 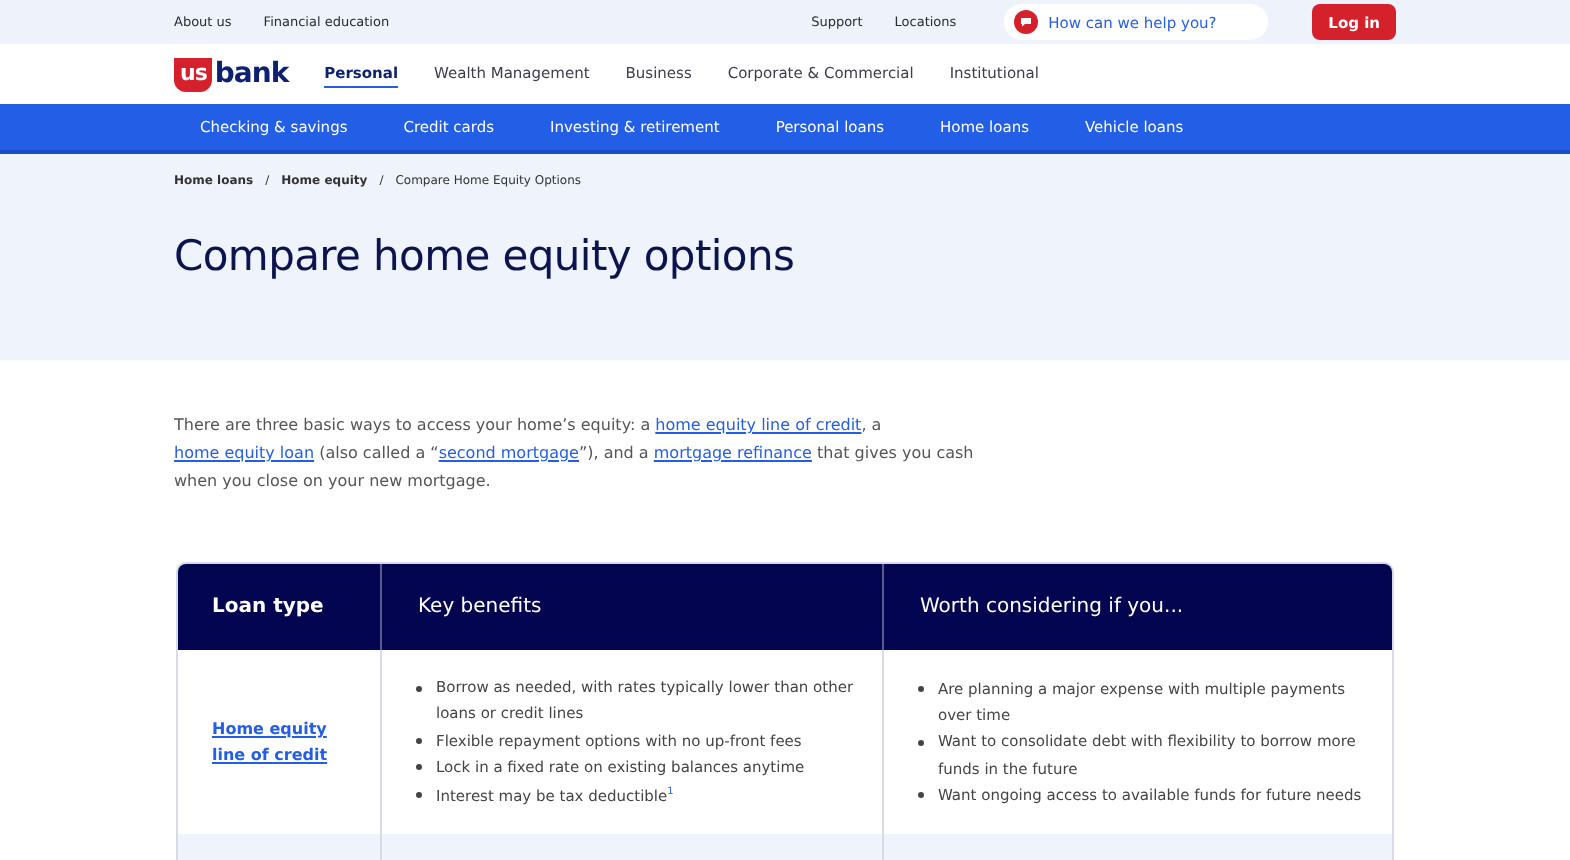 What do you see at coordinates (758, 425) in the screenshot?
I see `text-link: home equity line of credit` at bounding box center [758, 425].